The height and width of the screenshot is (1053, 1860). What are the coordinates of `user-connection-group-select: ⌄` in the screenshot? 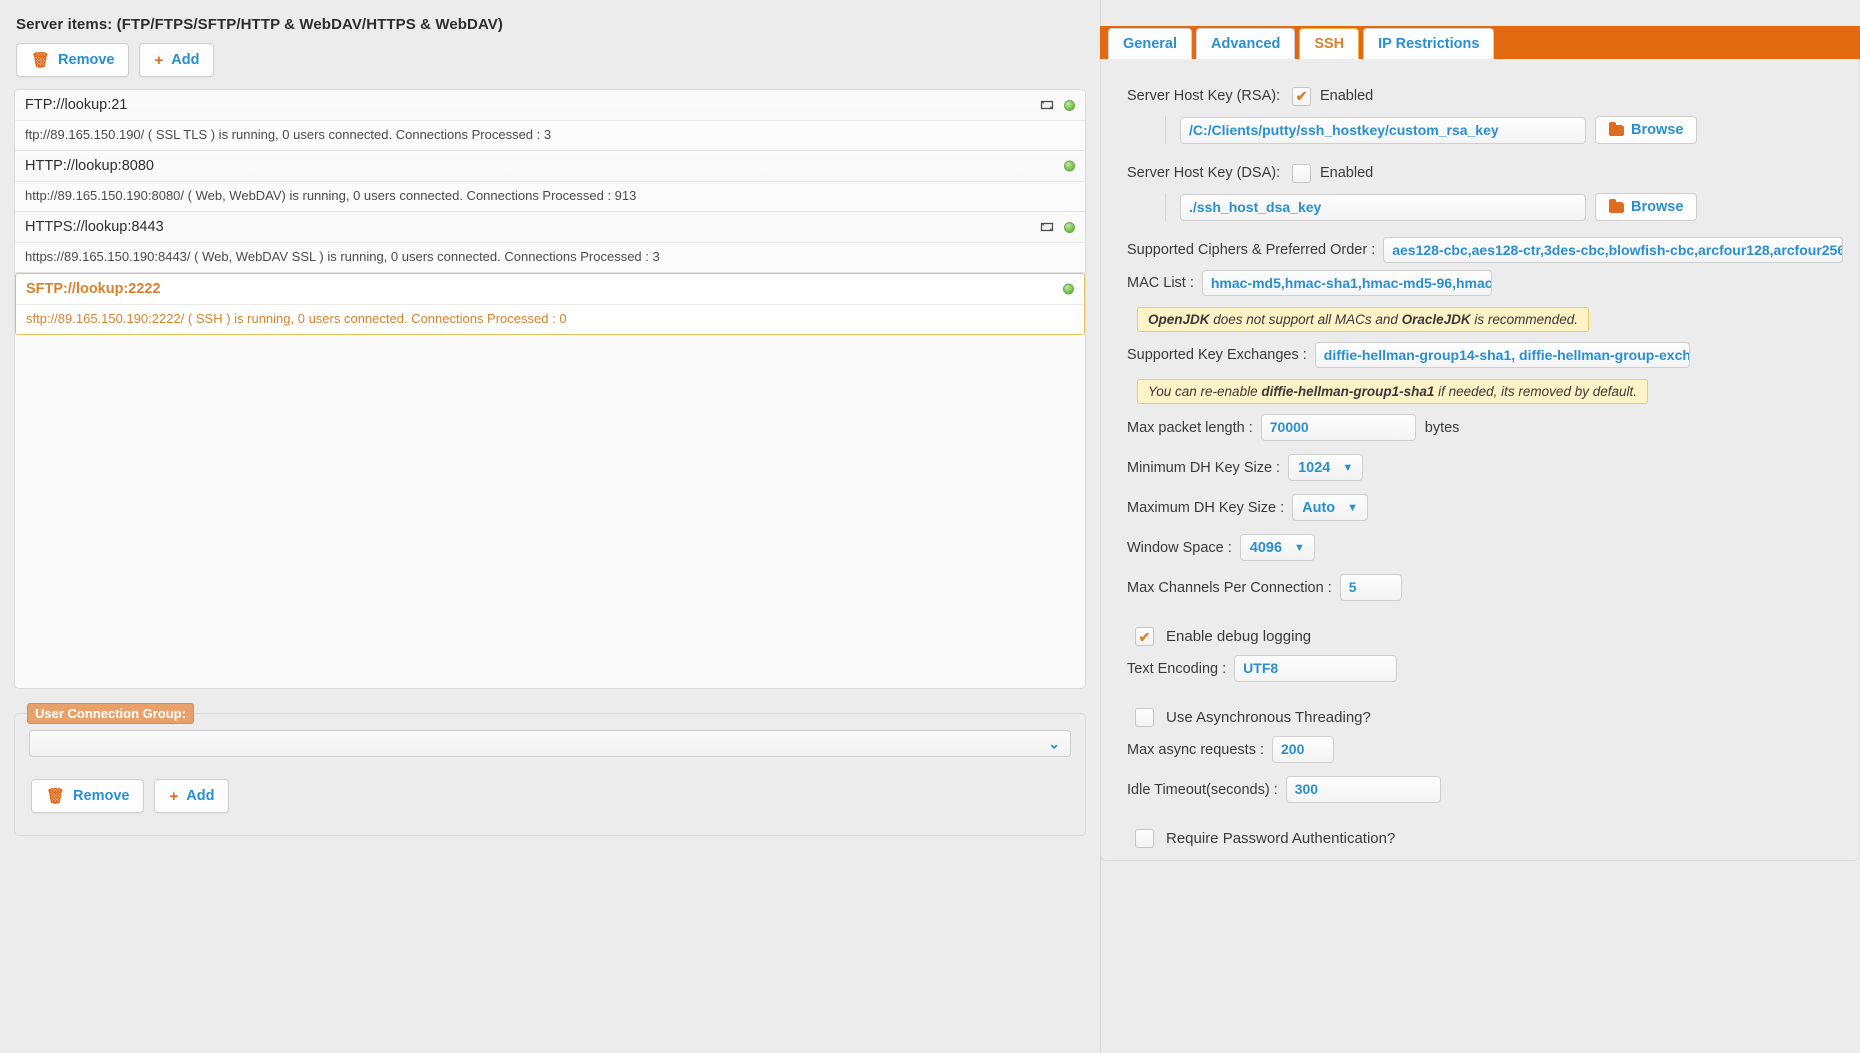 It's located at (550, 743).